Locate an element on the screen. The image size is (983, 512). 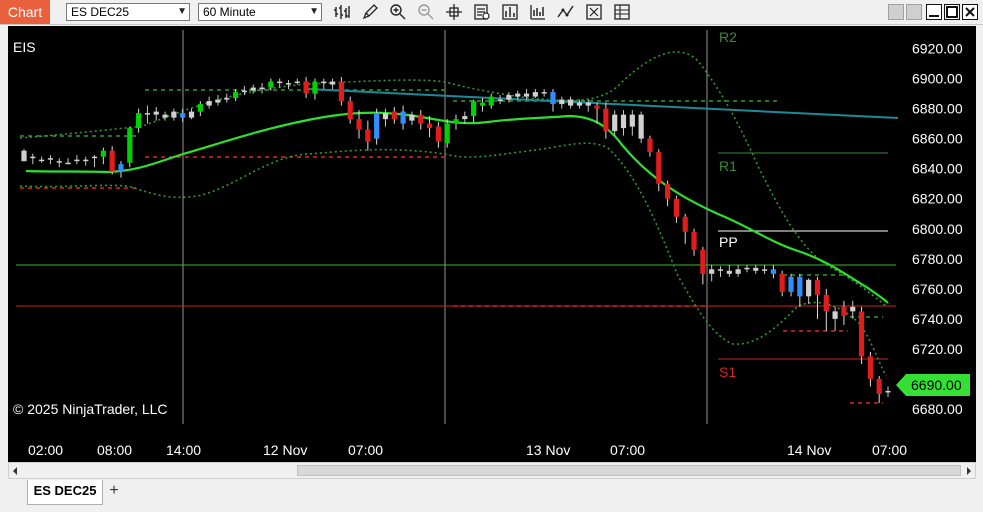
time-tick-label: 14 Nov is located at coordinates (809, 450).